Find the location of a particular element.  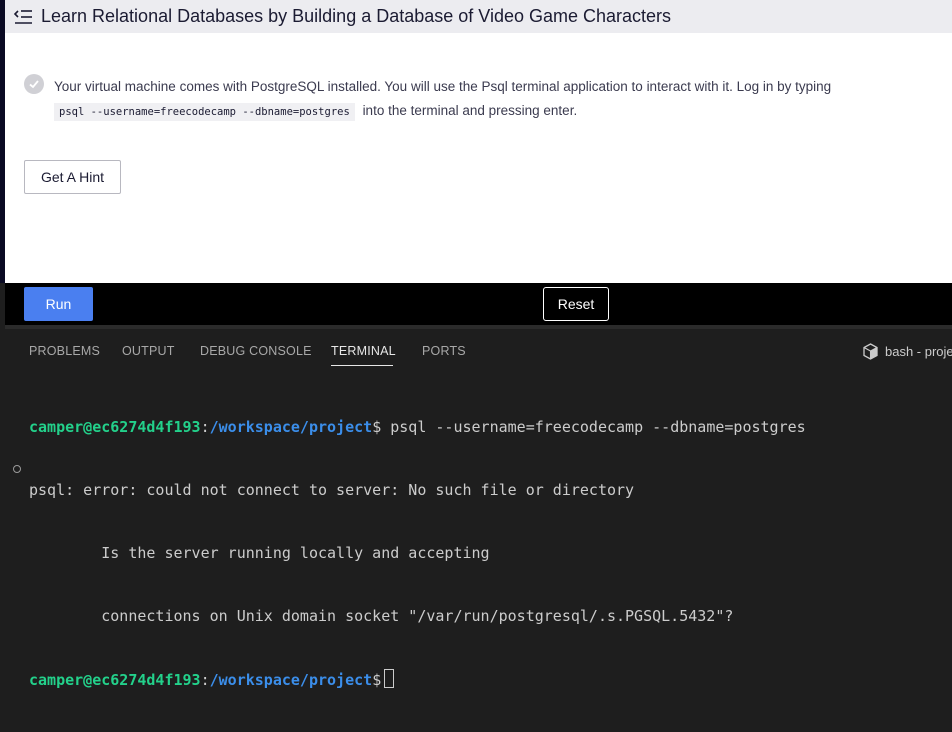

menu-icon is located at coordinates (23, 17).